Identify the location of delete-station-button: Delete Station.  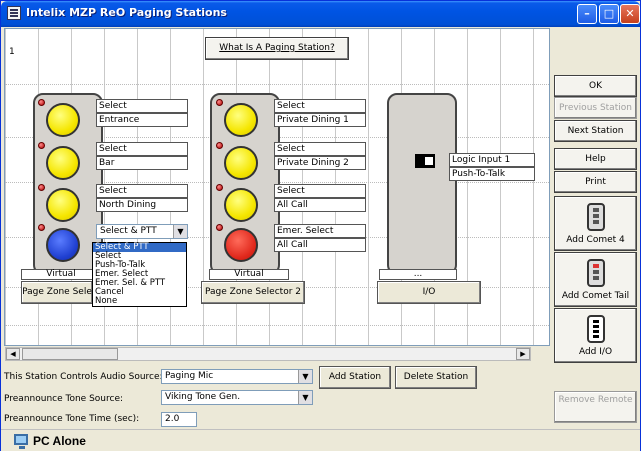
(436, 377).